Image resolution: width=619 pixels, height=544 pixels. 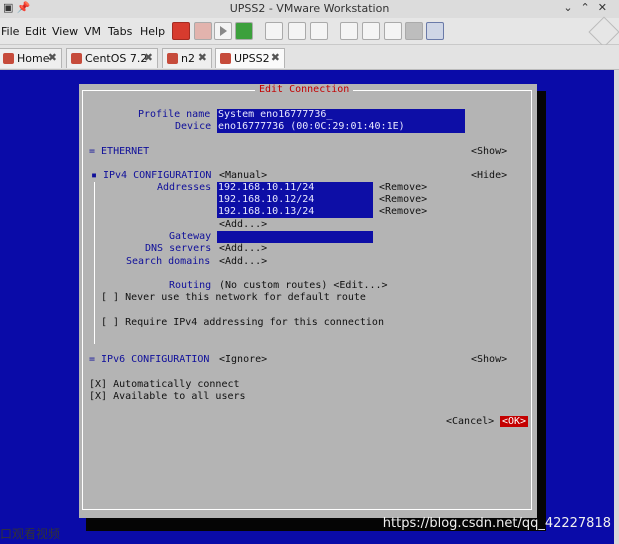 I want to click on ipv4-group-line, so click(x=94, y=263).